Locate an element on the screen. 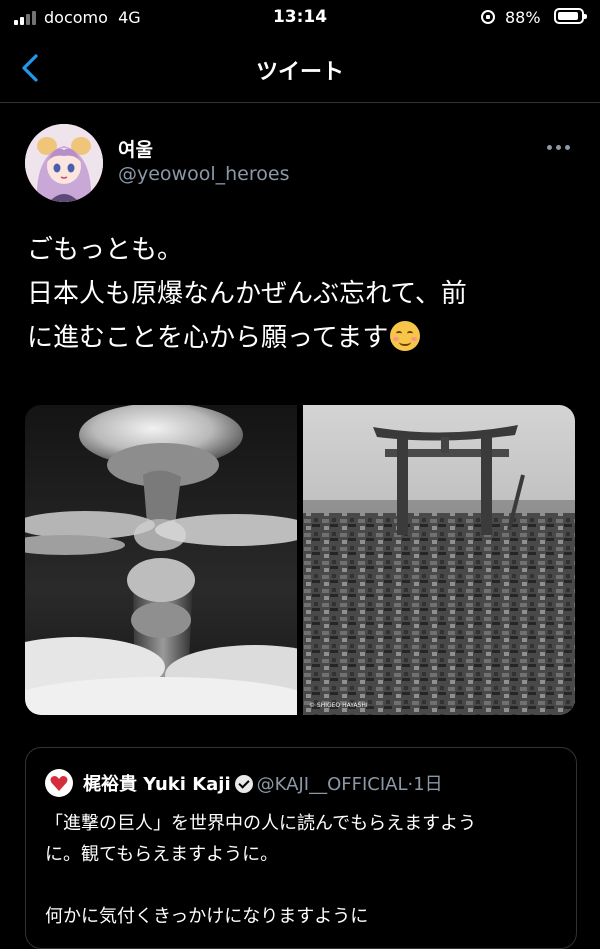 The image size is (600, 949). battery-percentage: 88% is located at coordinates (523, 17).